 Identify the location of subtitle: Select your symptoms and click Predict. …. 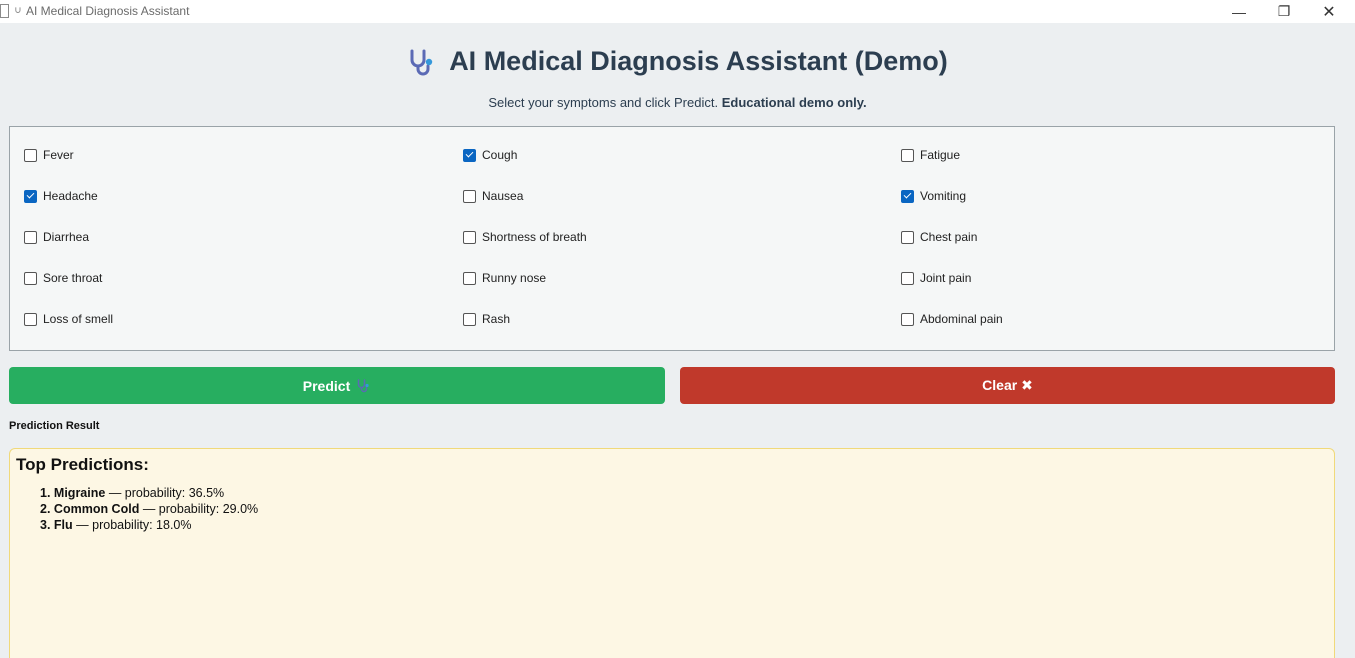
(677, 102).